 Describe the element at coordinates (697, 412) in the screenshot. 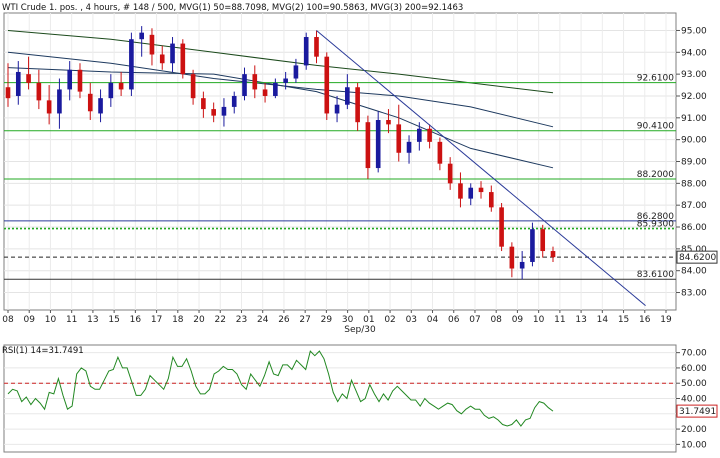

I see `rsi-current-label: 31.7491` at that location.